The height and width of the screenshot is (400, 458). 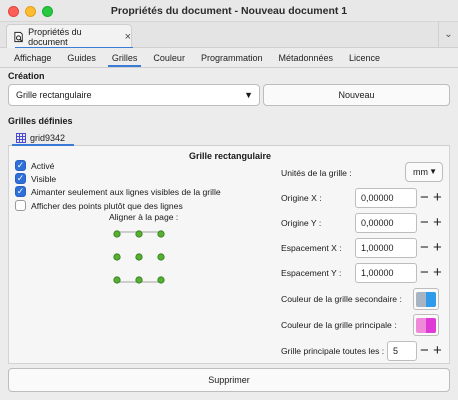 What do you see at coordinates (125, 57) in the screenshot?
I see `tab-grilles: Grilles` at bounding box center [125, 57].